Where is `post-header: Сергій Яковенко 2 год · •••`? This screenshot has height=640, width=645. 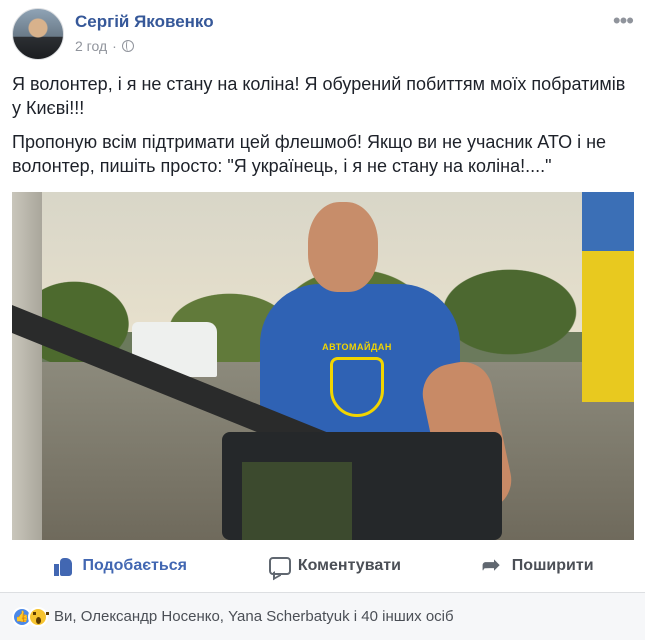 post-header: Сергій Яковенко 2 год · ••• is located at coordinates (322, 31).